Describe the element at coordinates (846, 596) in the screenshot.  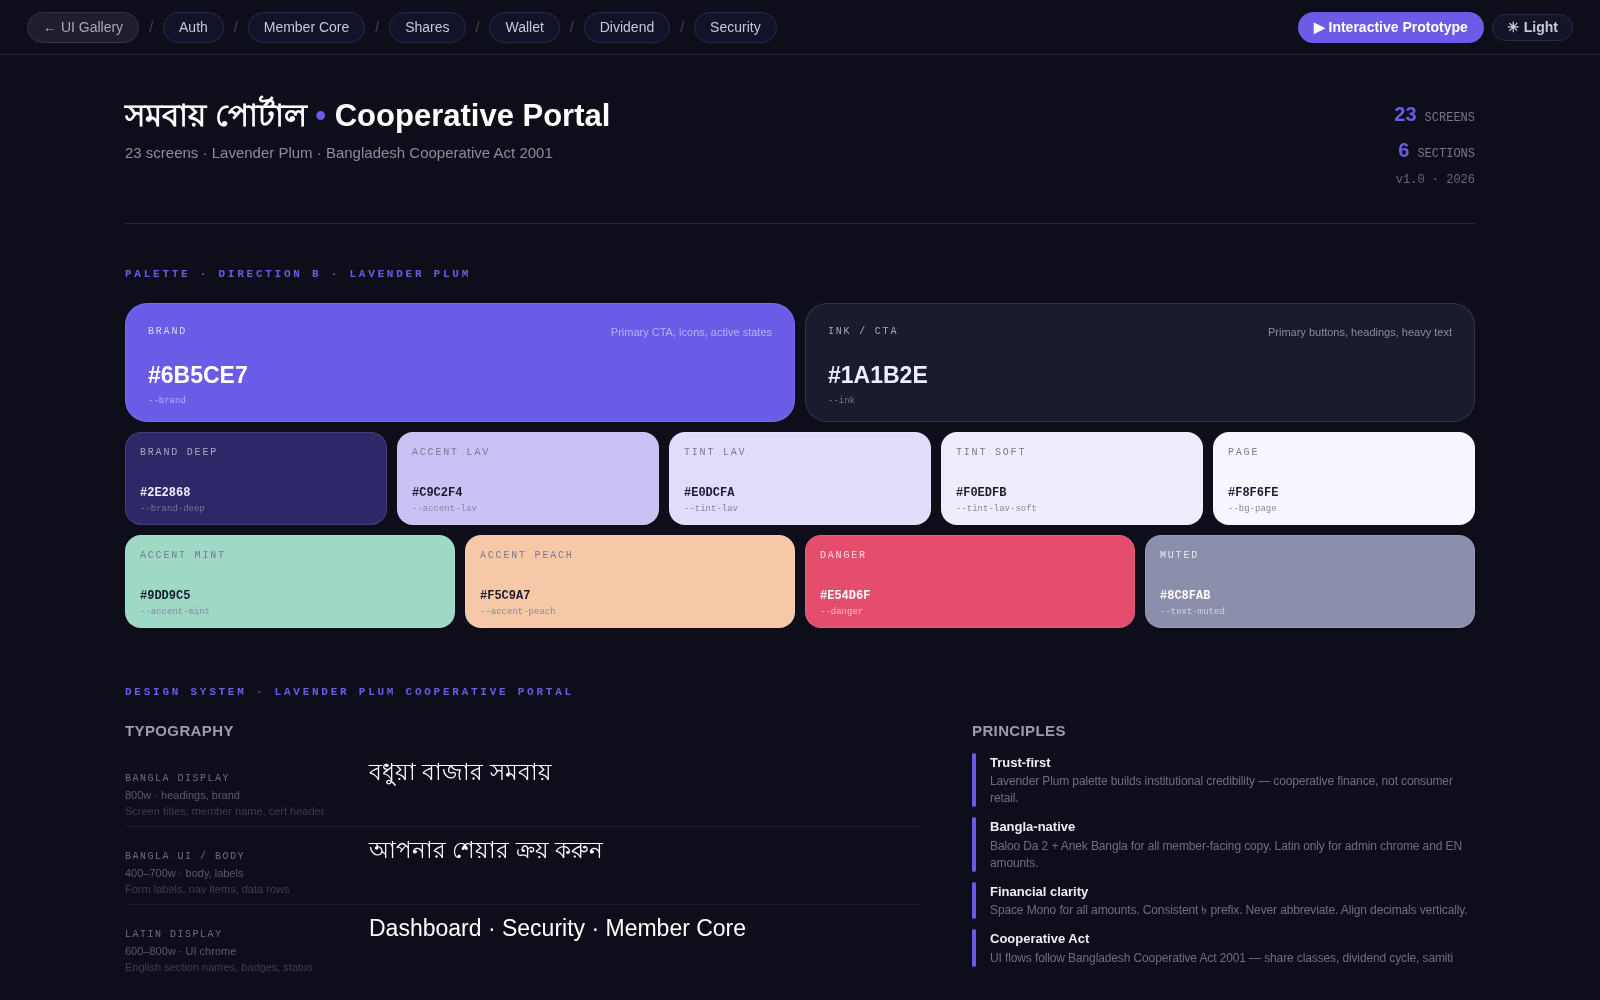
I see `hex-code: #E54D6F` at that location.